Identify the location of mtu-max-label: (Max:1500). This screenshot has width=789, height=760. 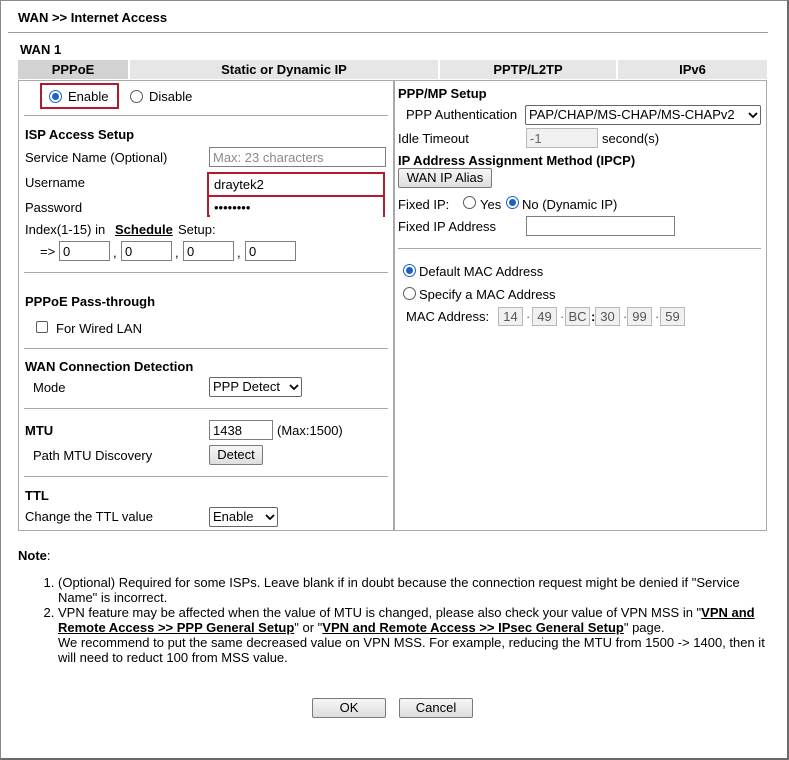
(310, 430).